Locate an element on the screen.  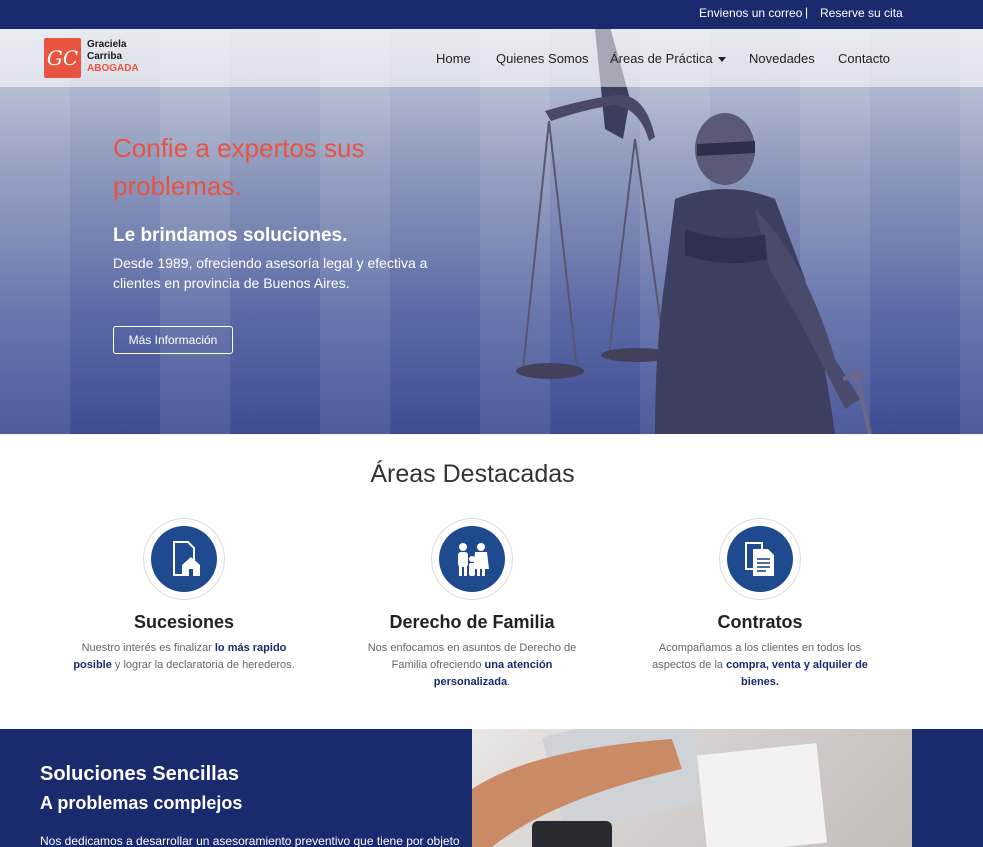
logo-text: Graciela Carriba ABOGADA is located at coordinates (113, 57).